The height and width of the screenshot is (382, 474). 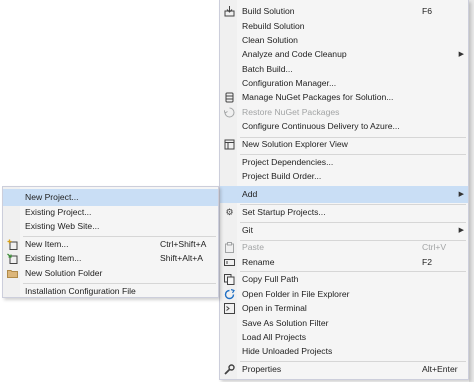 What do you see at coordinates (229, 308) in the screenshot?
I see `terminal-icon` at bounding box center [229, 308].